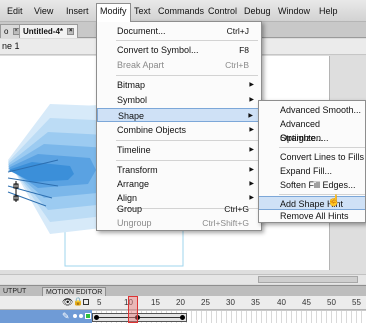 The image size is (366, 323). I want to click on menu-item-label: Convert Lines to Fills, so click(322, 157).